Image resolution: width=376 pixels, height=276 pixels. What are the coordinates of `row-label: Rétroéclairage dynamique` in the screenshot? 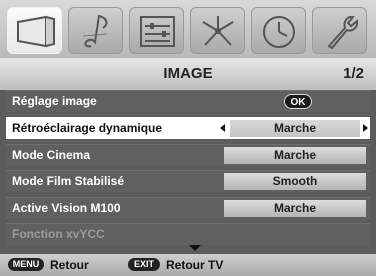 It's located at (87, 128).